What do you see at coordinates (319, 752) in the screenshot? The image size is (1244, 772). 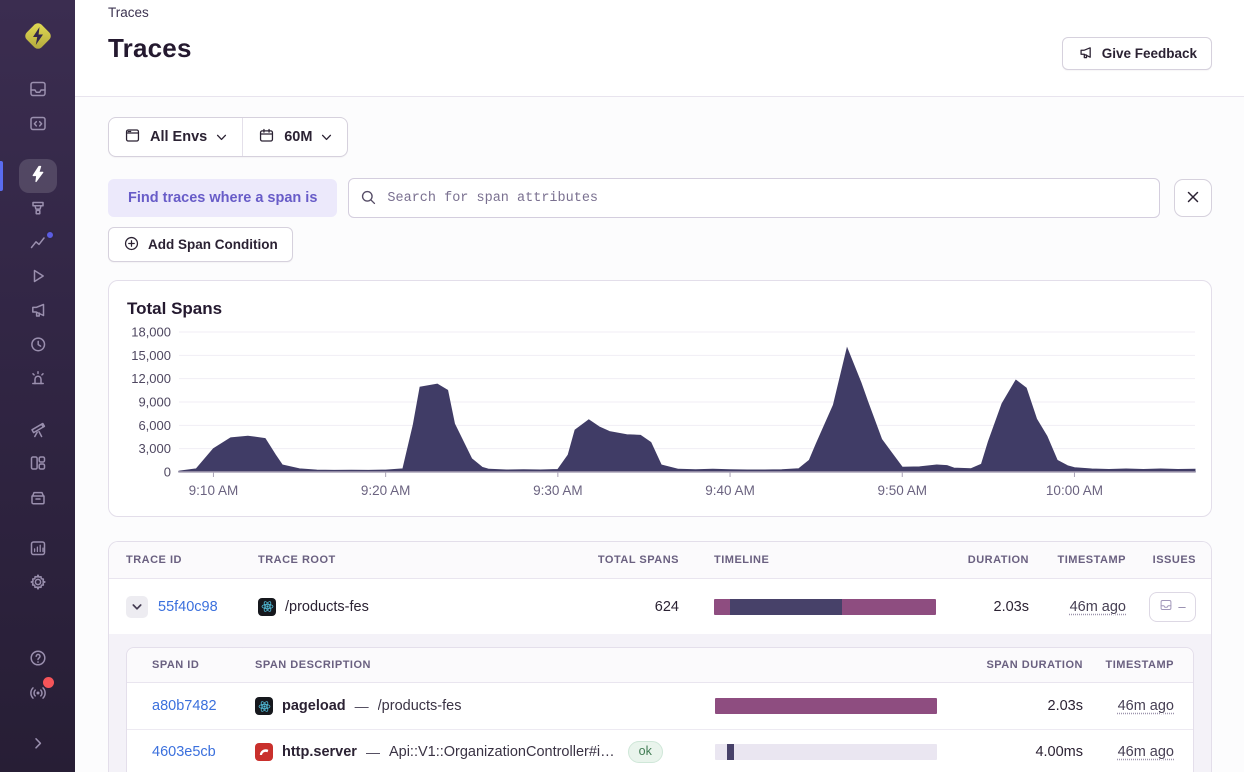 I see `span-op: http.server` at bounding box center [319, 752].